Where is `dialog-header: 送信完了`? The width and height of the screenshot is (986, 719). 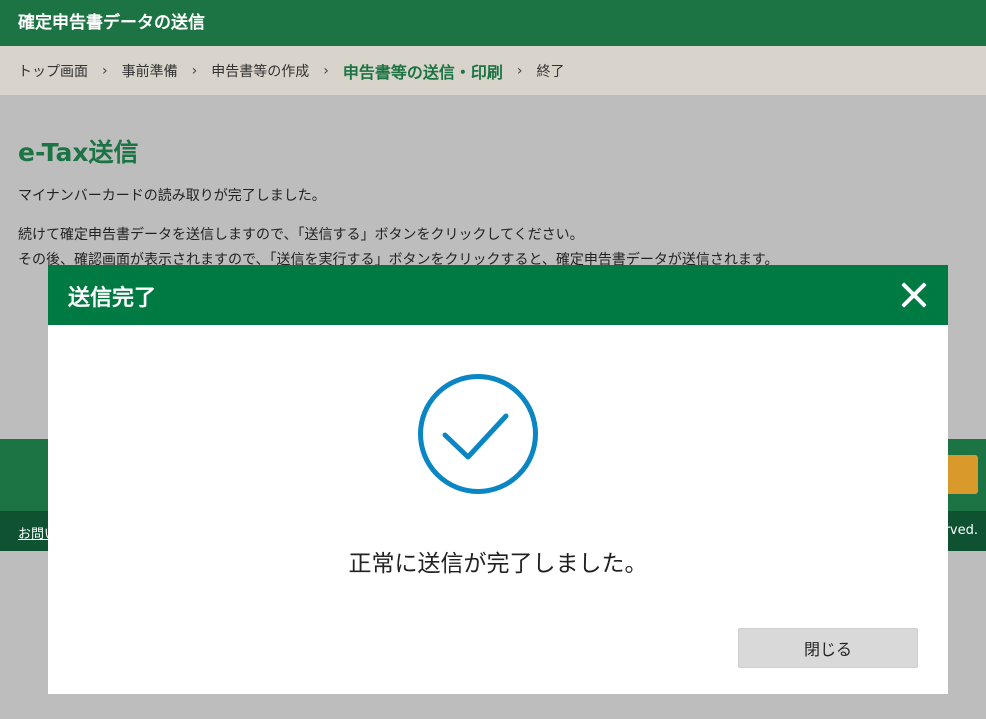
dialog-header: 送信完了 is located at coordinates (498, 295).